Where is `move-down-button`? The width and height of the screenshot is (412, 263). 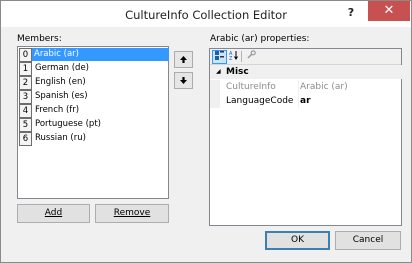
move-down-button is located at coordinates (183, 80).